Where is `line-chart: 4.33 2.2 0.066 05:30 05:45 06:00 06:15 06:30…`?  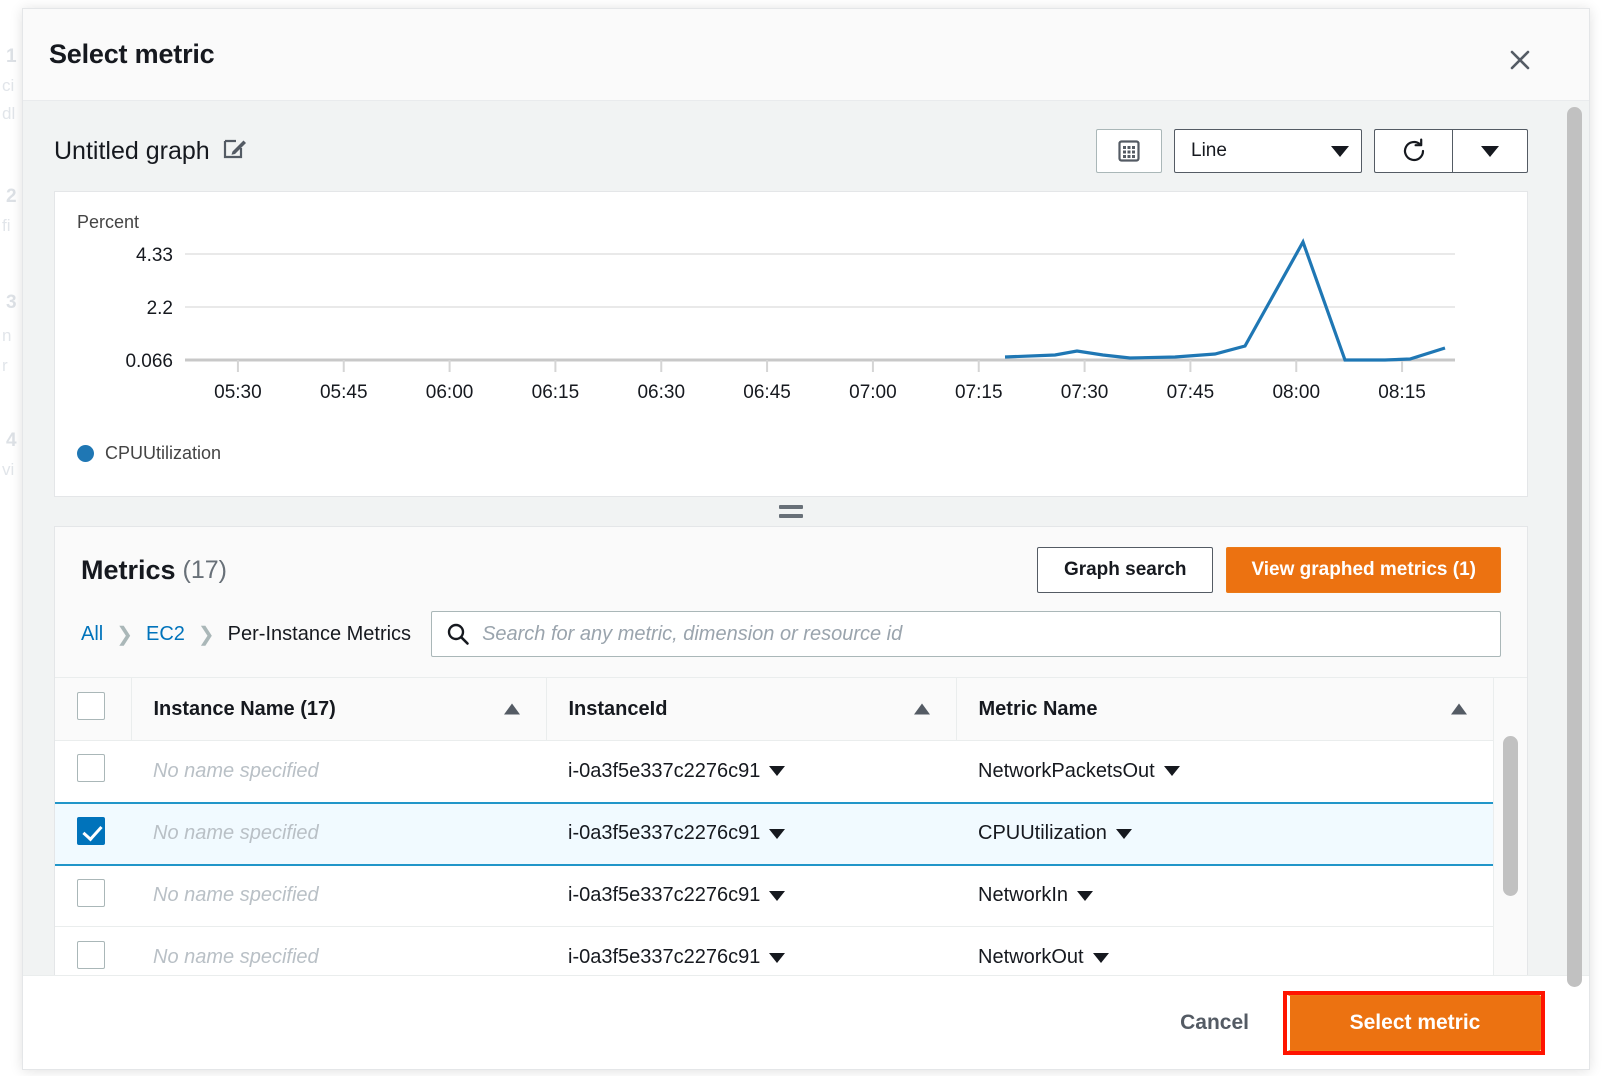
line-chart: 4.33 2.2 0.066 05:30 05:45 06:00 06:15 06:30… is located at coordinates (790, 320).